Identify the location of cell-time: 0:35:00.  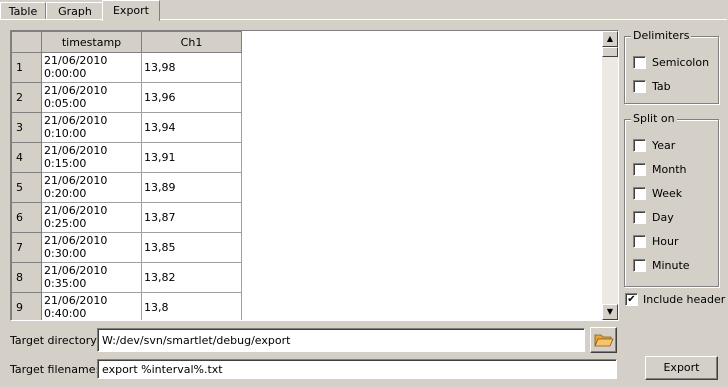
(65, 283).